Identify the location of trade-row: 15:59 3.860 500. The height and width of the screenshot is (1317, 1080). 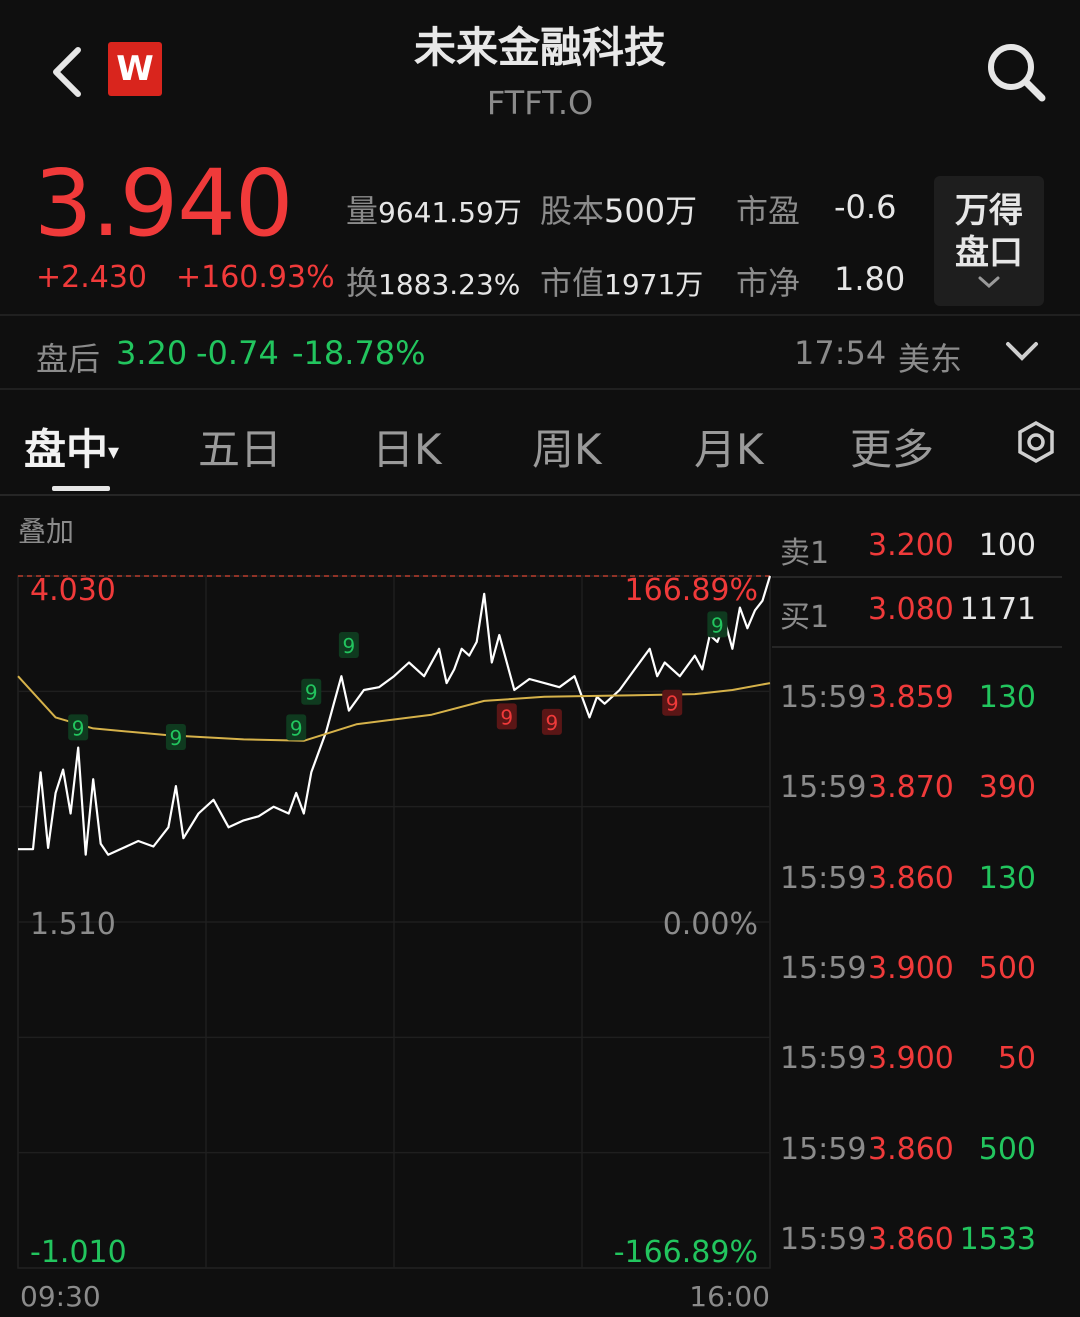
(920, 1152).